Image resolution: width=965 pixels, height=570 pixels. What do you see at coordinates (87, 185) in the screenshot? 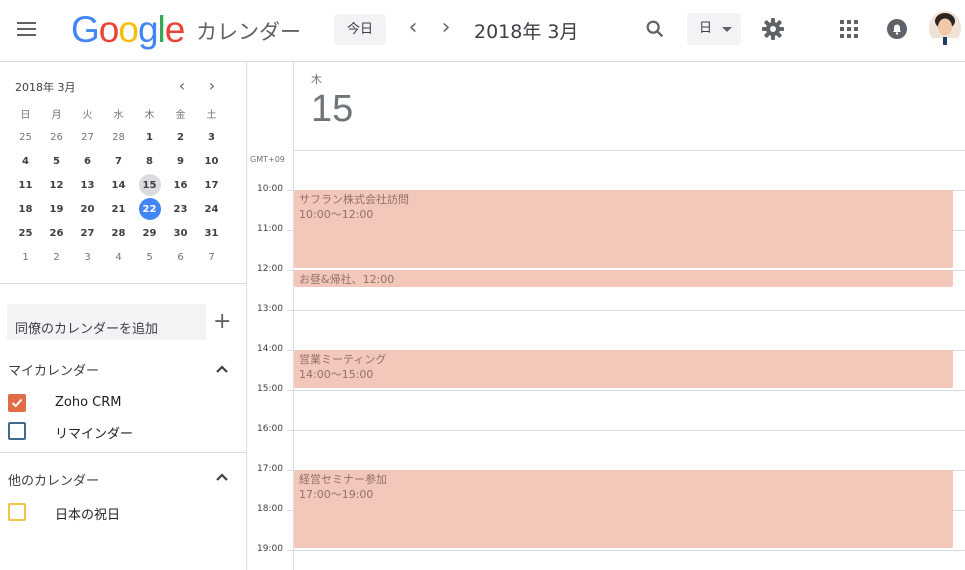
I see `mini-calendar-day: 13` at bounding box center [87, 185].